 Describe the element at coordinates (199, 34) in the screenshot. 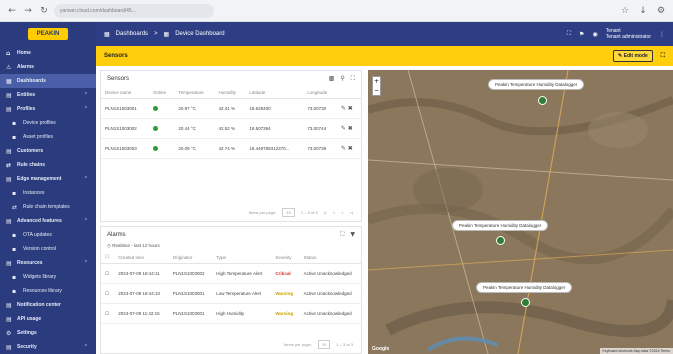

I see `breadcrumb-device-dashboard: Device Dashboard` at that location.